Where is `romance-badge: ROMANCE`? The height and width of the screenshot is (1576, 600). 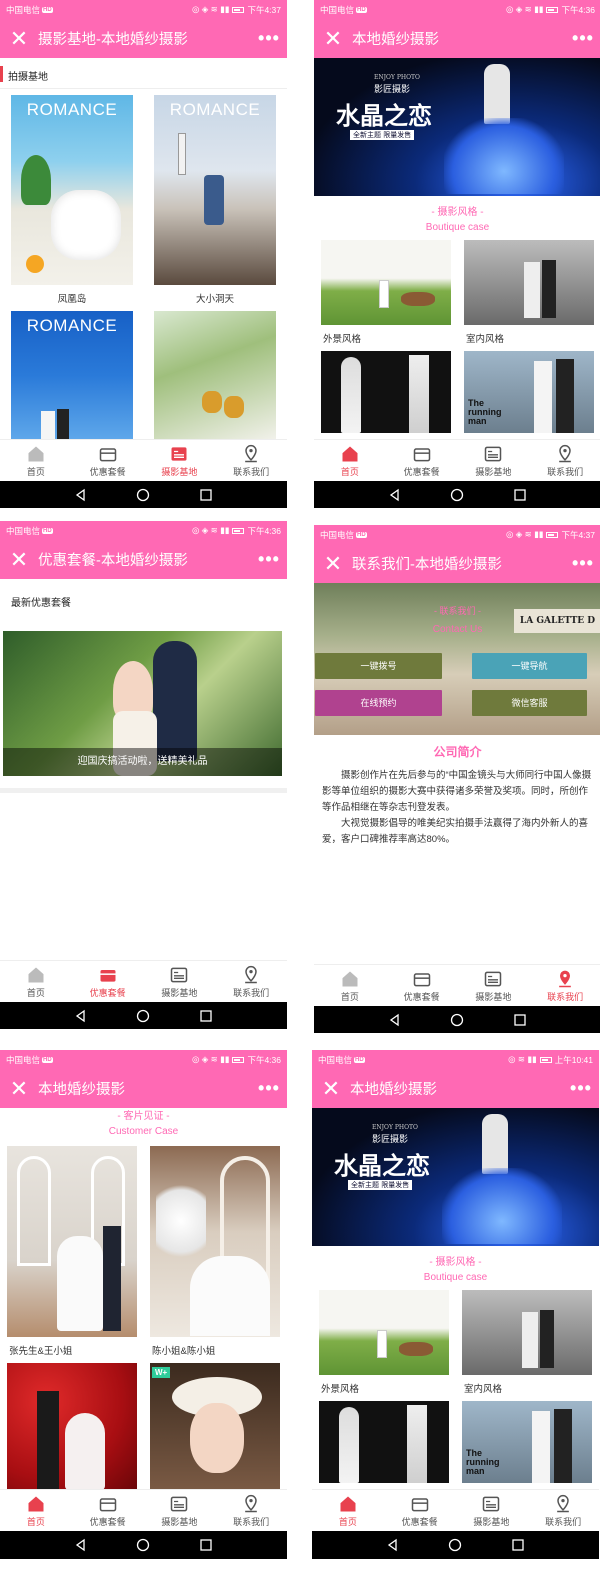
romance-badge: ROMANCE is located at coordinates (72, 325).